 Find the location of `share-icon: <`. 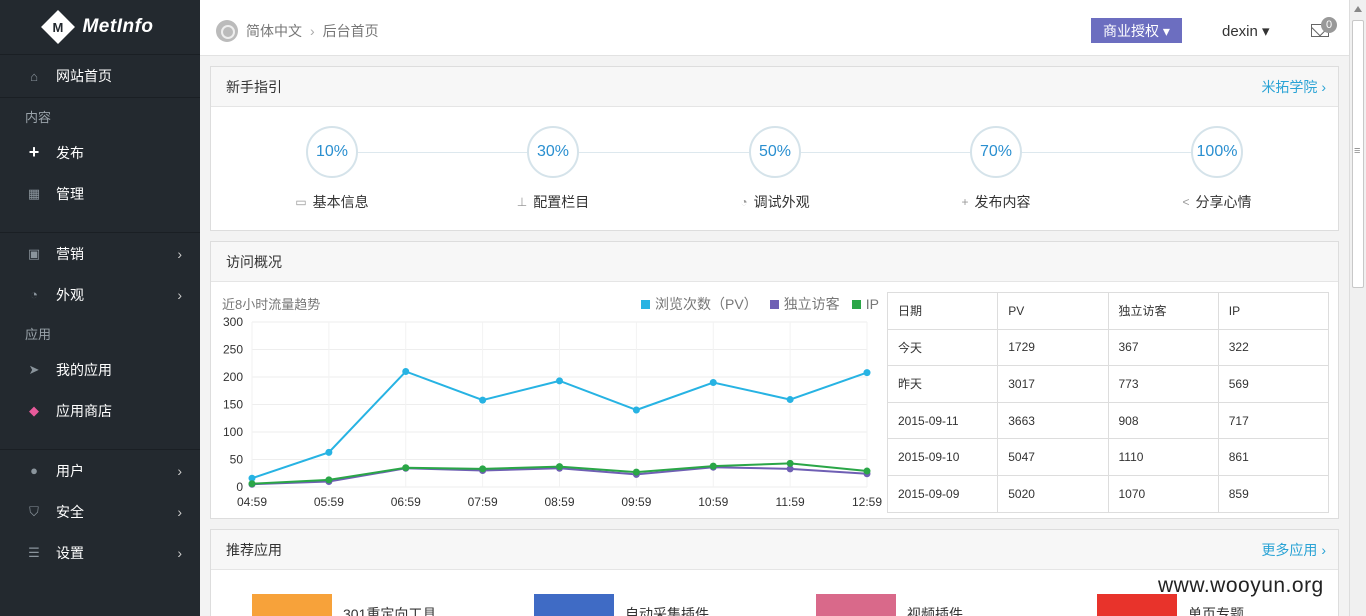

share-icon: < is located at coordinates (1186, 202).